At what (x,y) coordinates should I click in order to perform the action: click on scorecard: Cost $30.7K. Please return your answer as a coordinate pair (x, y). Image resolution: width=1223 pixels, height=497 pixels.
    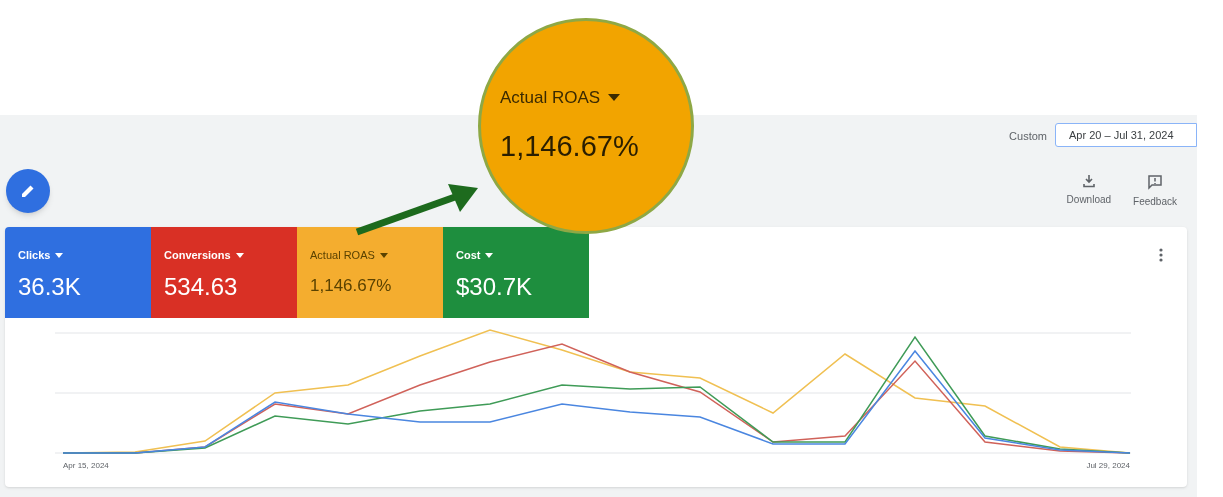
    Looking at the image, I should click on (516, 272).